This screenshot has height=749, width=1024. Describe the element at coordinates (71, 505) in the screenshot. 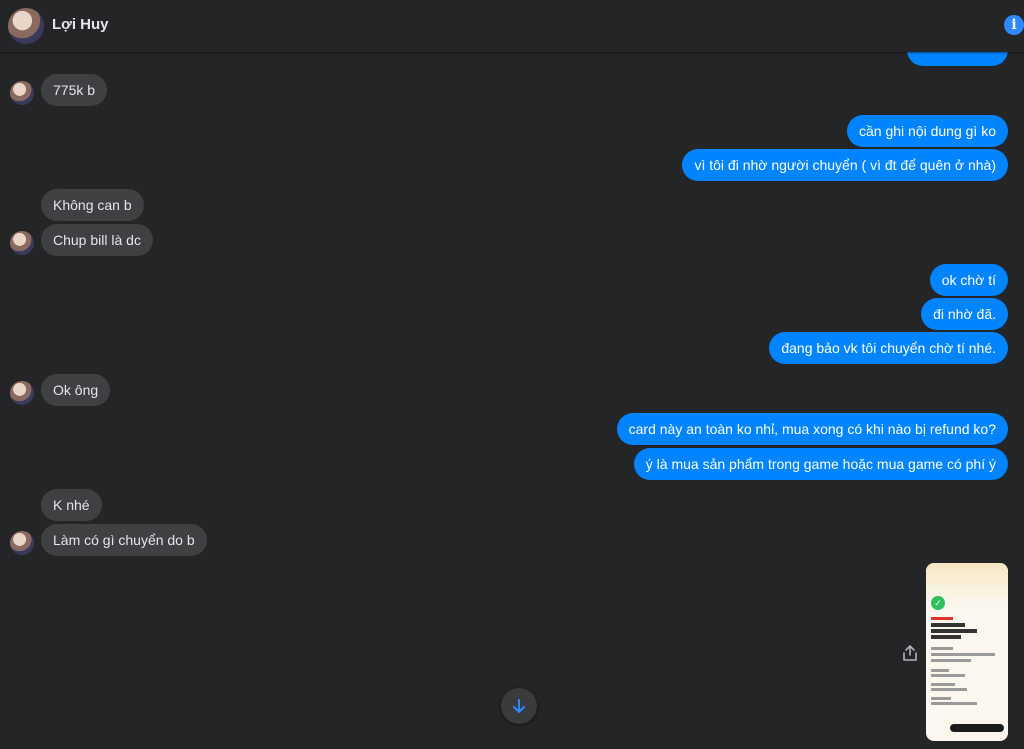

I see `incoming-message: K nhé` at that location.